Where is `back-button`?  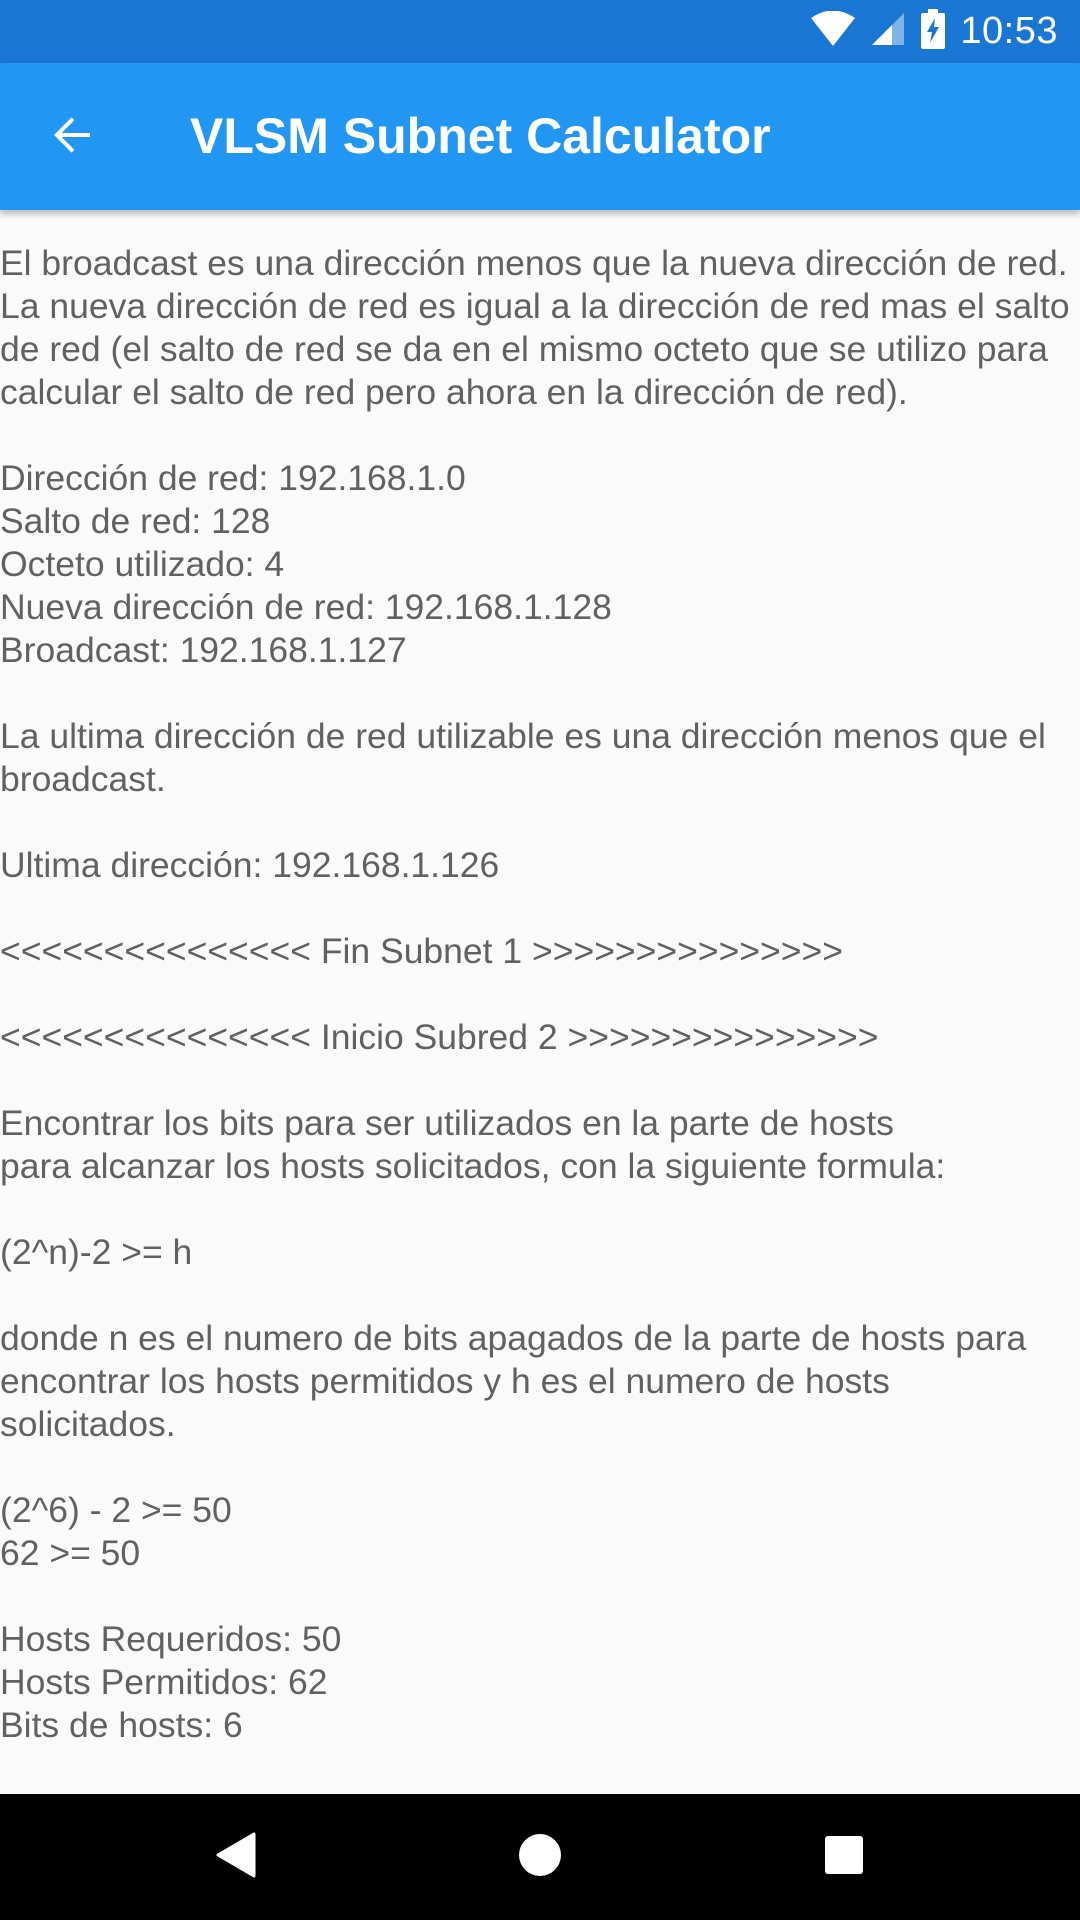
back-button is located at coordinates (72, 137).